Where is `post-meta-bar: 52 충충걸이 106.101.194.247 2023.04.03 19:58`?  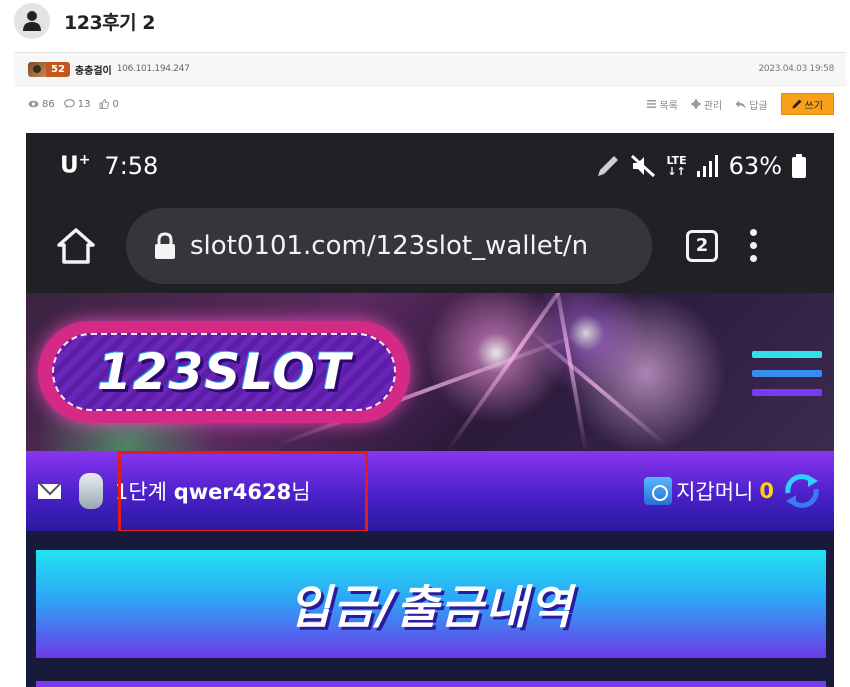
post-meta-bar: 52 충충걸이 106.101.194.247 2023.04.03 19:58 is located at coordinates (430, 69).